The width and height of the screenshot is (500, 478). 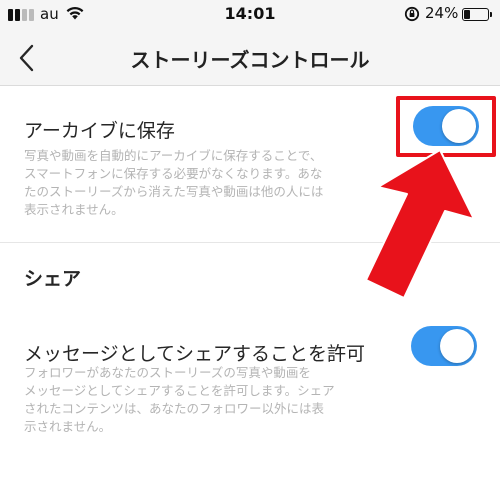 What do you see at coordinates (173, 155) in the screenshot?
I see `archive-description-line: 写真や動画を自動的にアーカイブに保存することで、` at bounding box center [173, 155].